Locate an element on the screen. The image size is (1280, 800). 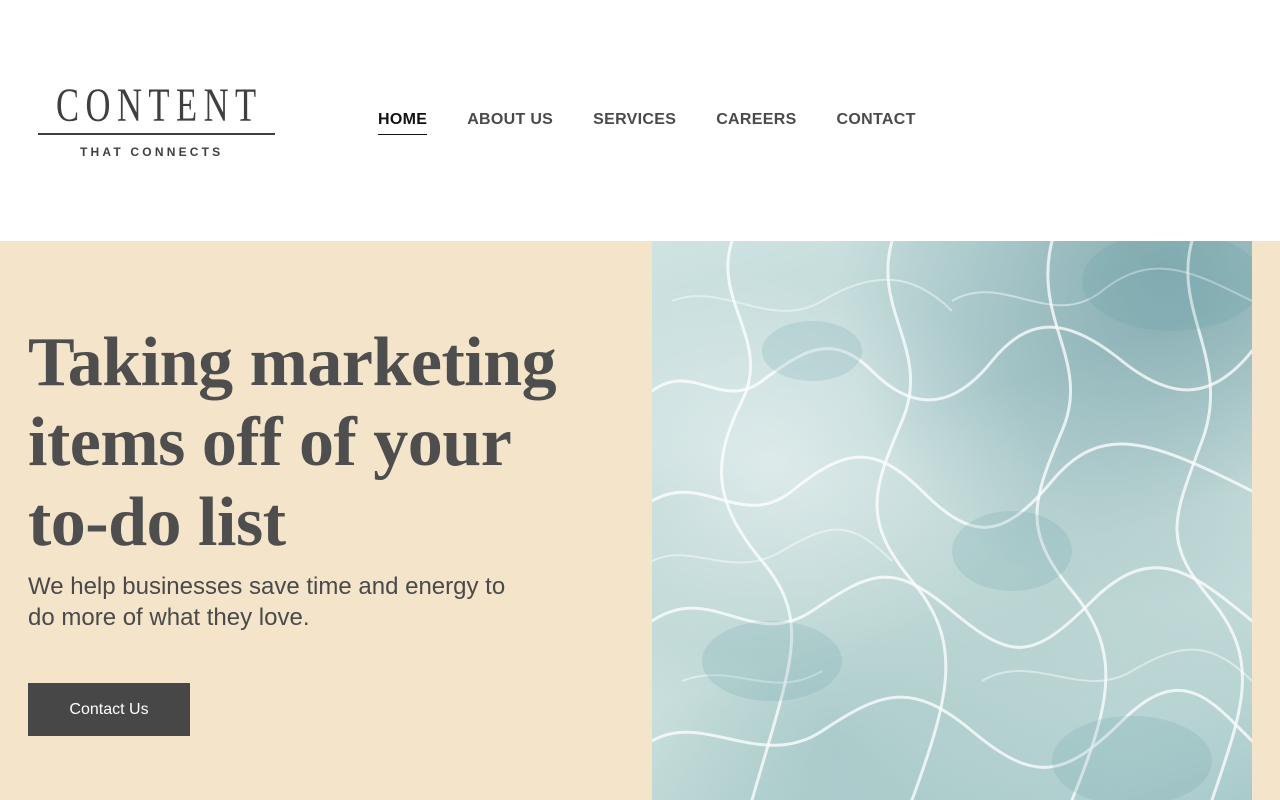
main-nav: HOME ABOUT US SERVICES CAREERS CONTACT is located at coordinates (647, 121).